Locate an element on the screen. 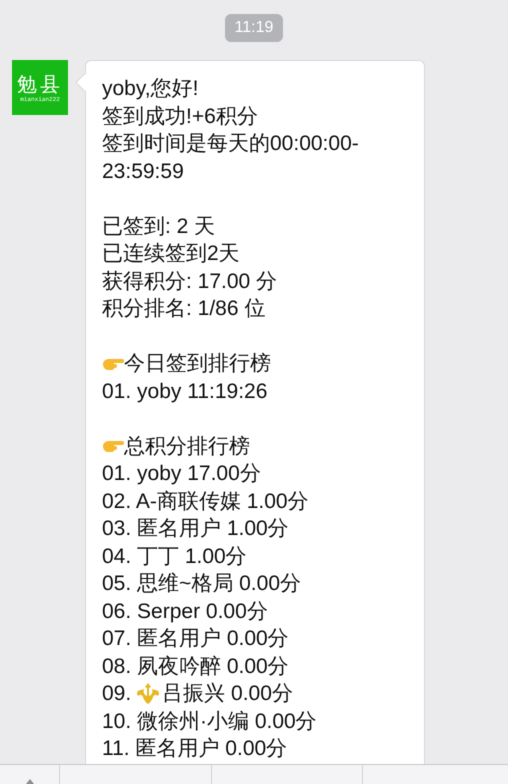  message-line: 获得积分: 17.00 分 is located at coordinates (190, 281).